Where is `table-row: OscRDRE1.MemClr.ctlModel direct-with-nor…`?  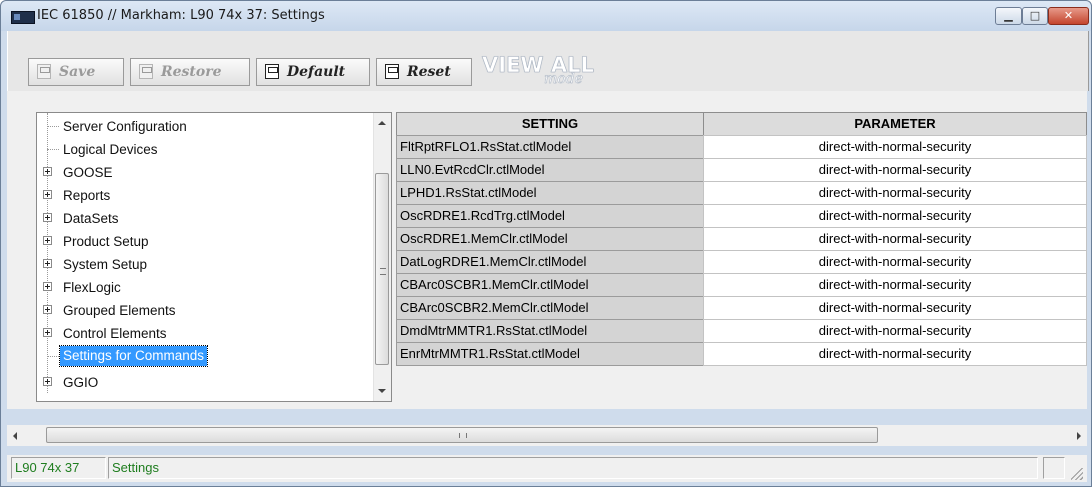
table-row: OscRDRE1.MemClr.ctlModel direct-with-nor… is located at coordinates (741, 239).